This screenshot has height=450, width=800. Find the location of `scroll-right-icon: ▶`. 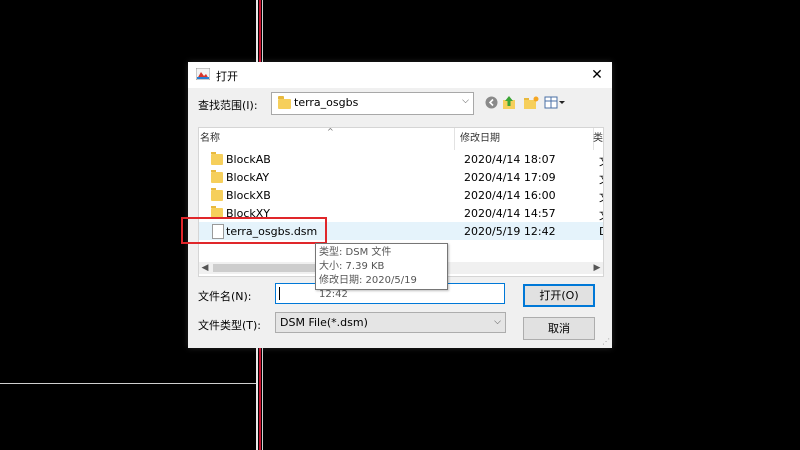

scroll-right-icon: ▶ is located at coordinates (597, 268).